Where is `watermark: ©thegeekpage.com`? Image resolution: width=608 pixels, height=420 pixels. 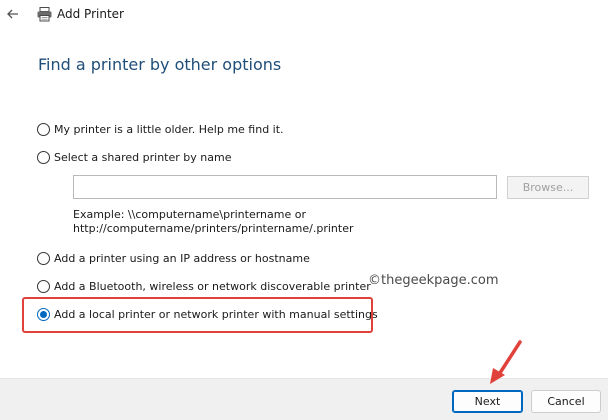 watermark: ©thegeekpage.com is located at coordinates (433, 280).